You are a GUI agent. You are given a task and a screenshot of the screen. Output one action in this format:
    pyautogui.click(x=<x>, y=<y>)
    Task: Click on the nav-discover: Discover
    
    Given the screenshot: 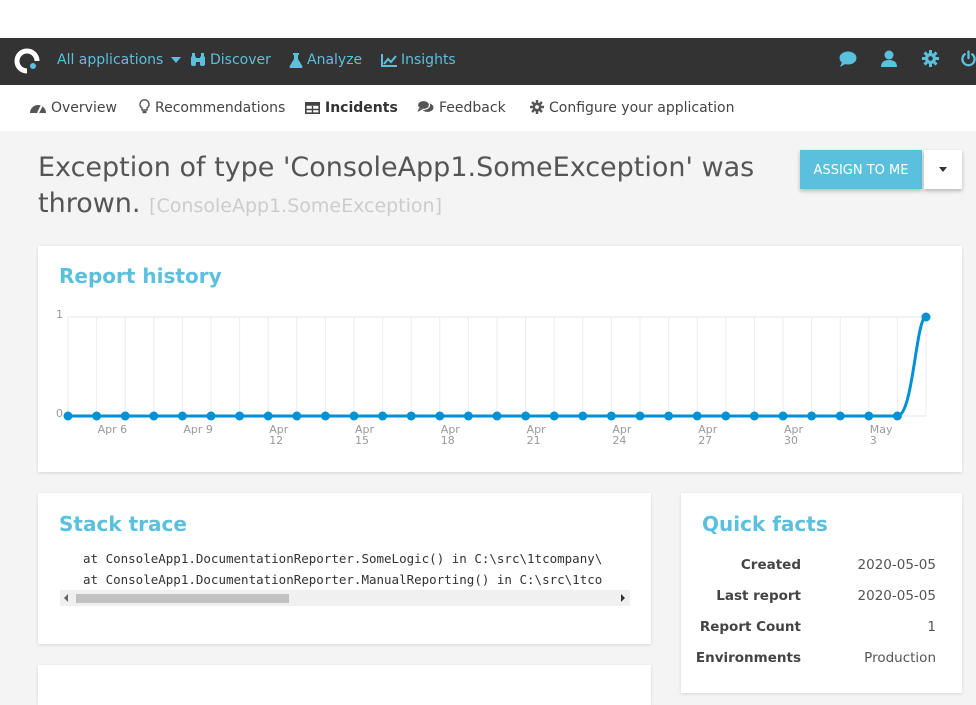 What is the action you would take?
    pyautogui.click(x=230, y=61)
    